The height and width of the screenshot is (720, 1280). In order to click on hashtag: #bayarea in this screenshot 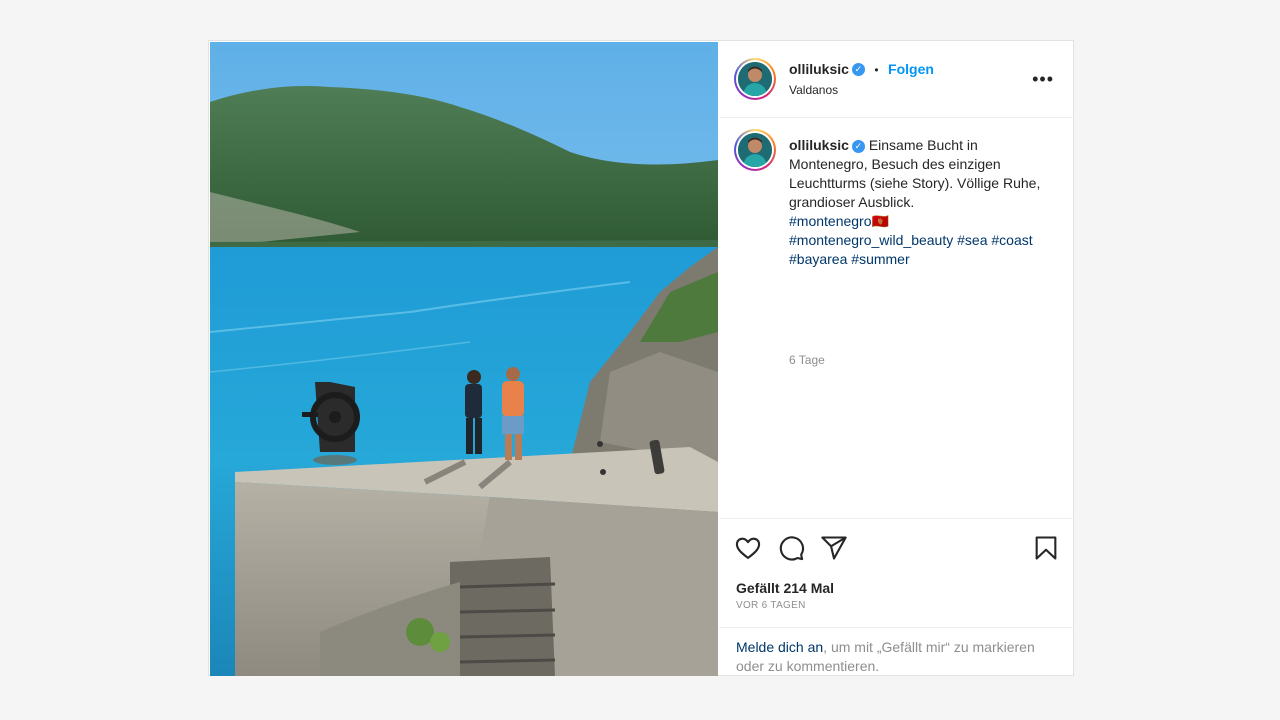, I will do `click(818, 259)`.